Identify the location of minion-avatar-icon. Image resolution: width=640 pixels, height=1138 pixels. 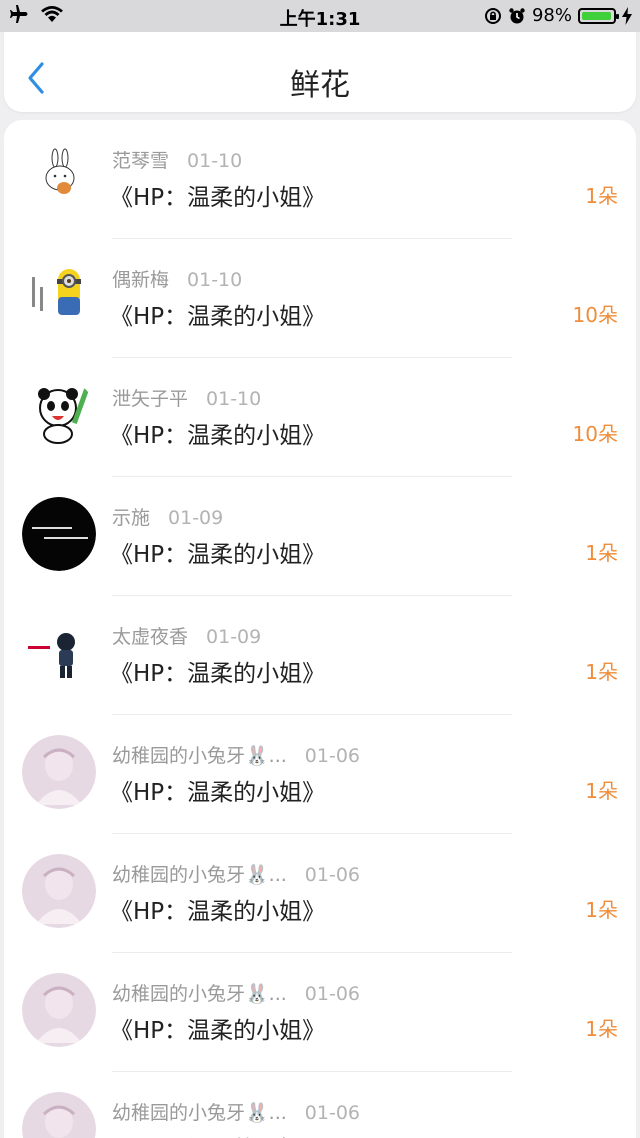
(59, 296).